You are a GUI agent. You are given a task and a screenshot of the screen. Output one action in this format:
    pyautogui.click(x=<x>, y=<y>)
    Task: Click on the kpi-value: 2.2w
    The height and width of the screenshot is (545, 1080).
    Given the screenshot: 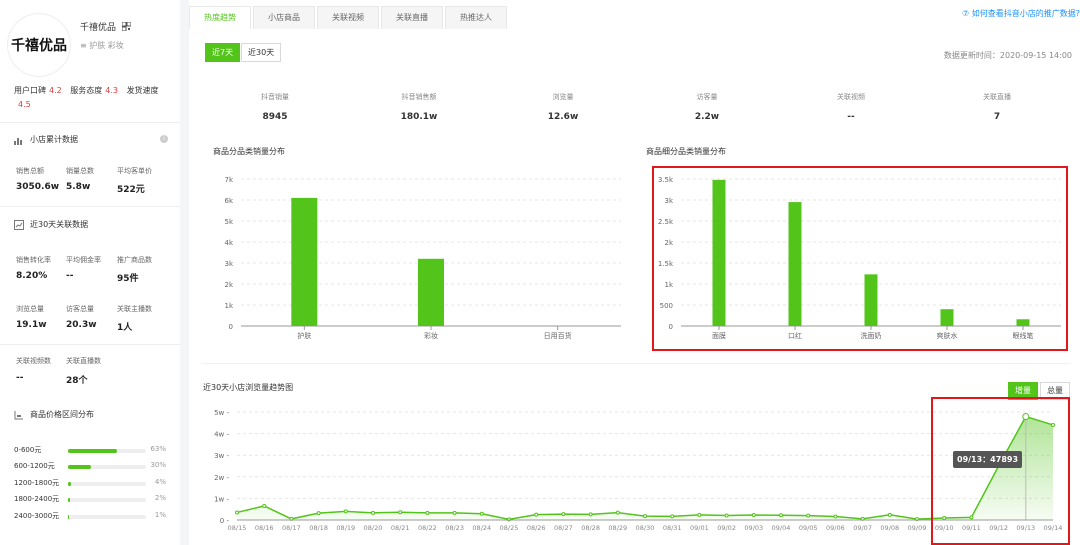 What is the action you would take?
    pyautogui.click(x=707, y=117)
    